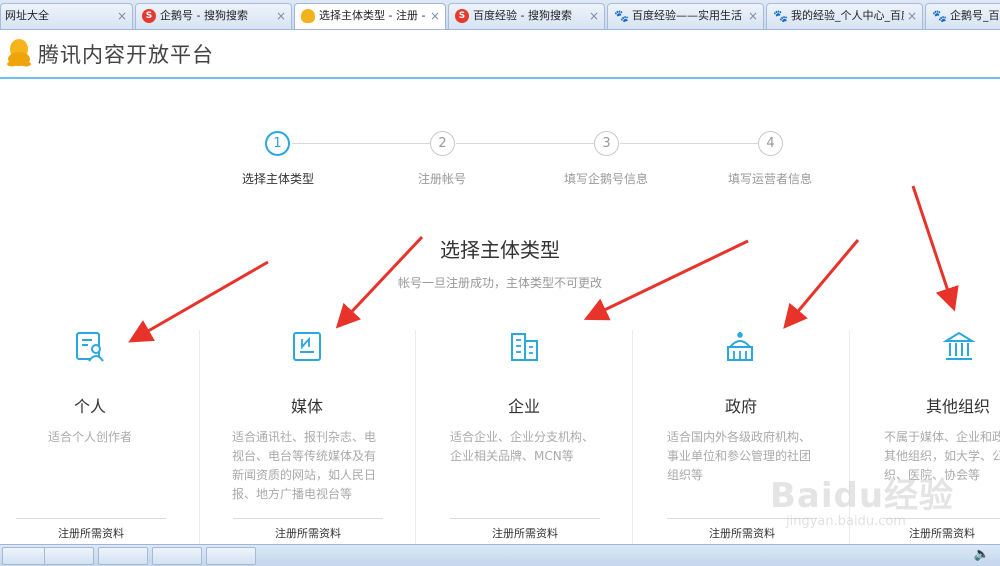 This screenshot has height=566, width=1000. What do you see at coordinates (500, 54) in the screenshot?
I see `page-header: 腾讯内容开放平台` at bounding box center [500, 54].